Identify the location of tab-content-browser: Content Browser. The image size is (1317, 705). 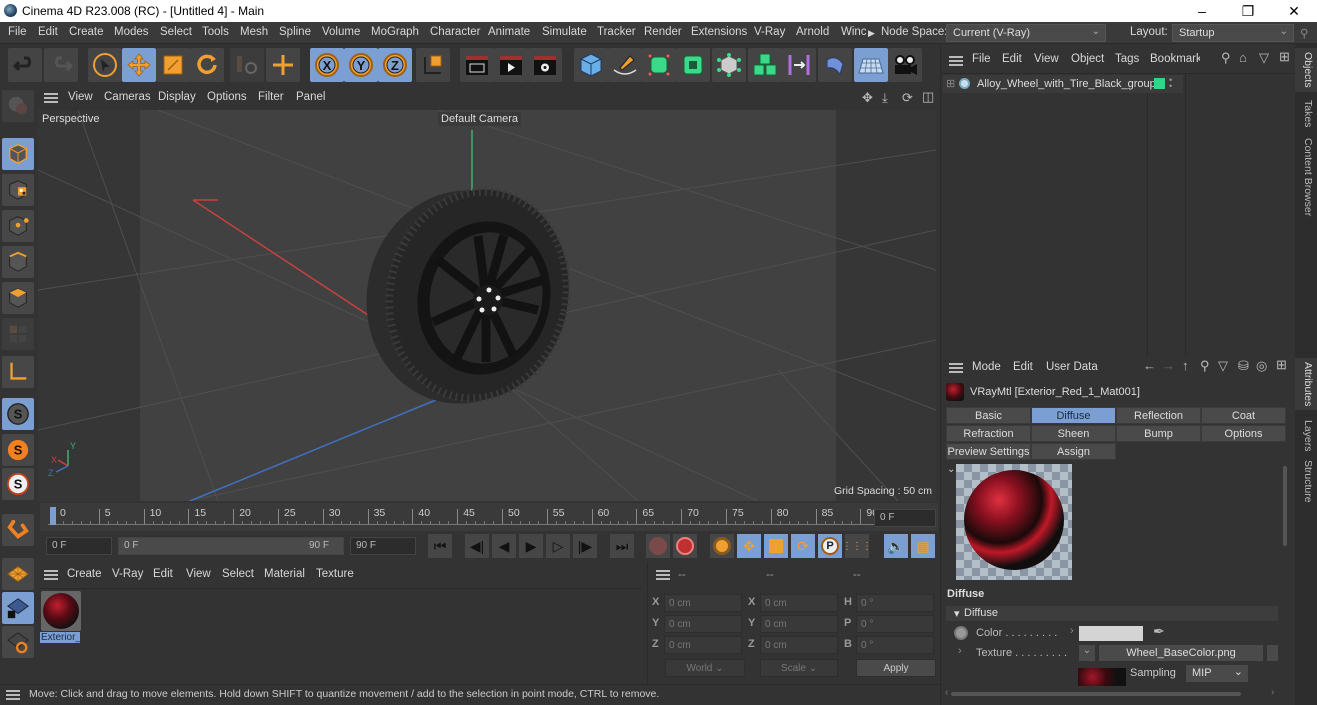
(1306, 177).